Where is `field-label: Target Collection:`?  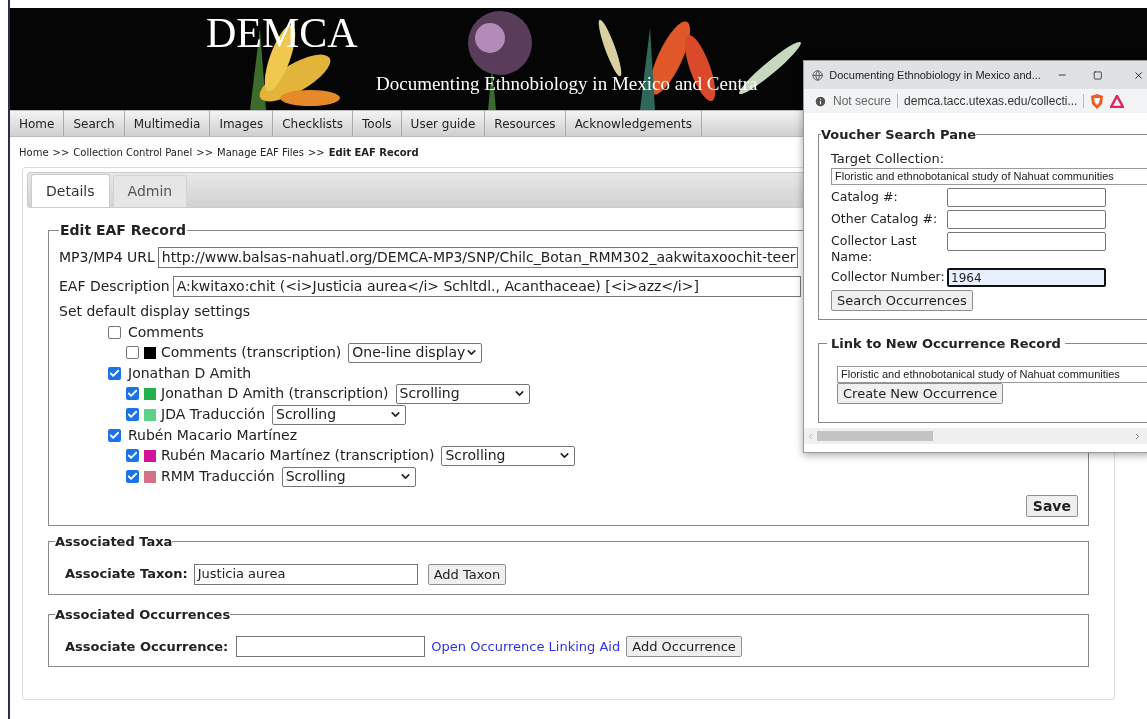
field-label: Target Collection: is located at coordinates (888, 158).